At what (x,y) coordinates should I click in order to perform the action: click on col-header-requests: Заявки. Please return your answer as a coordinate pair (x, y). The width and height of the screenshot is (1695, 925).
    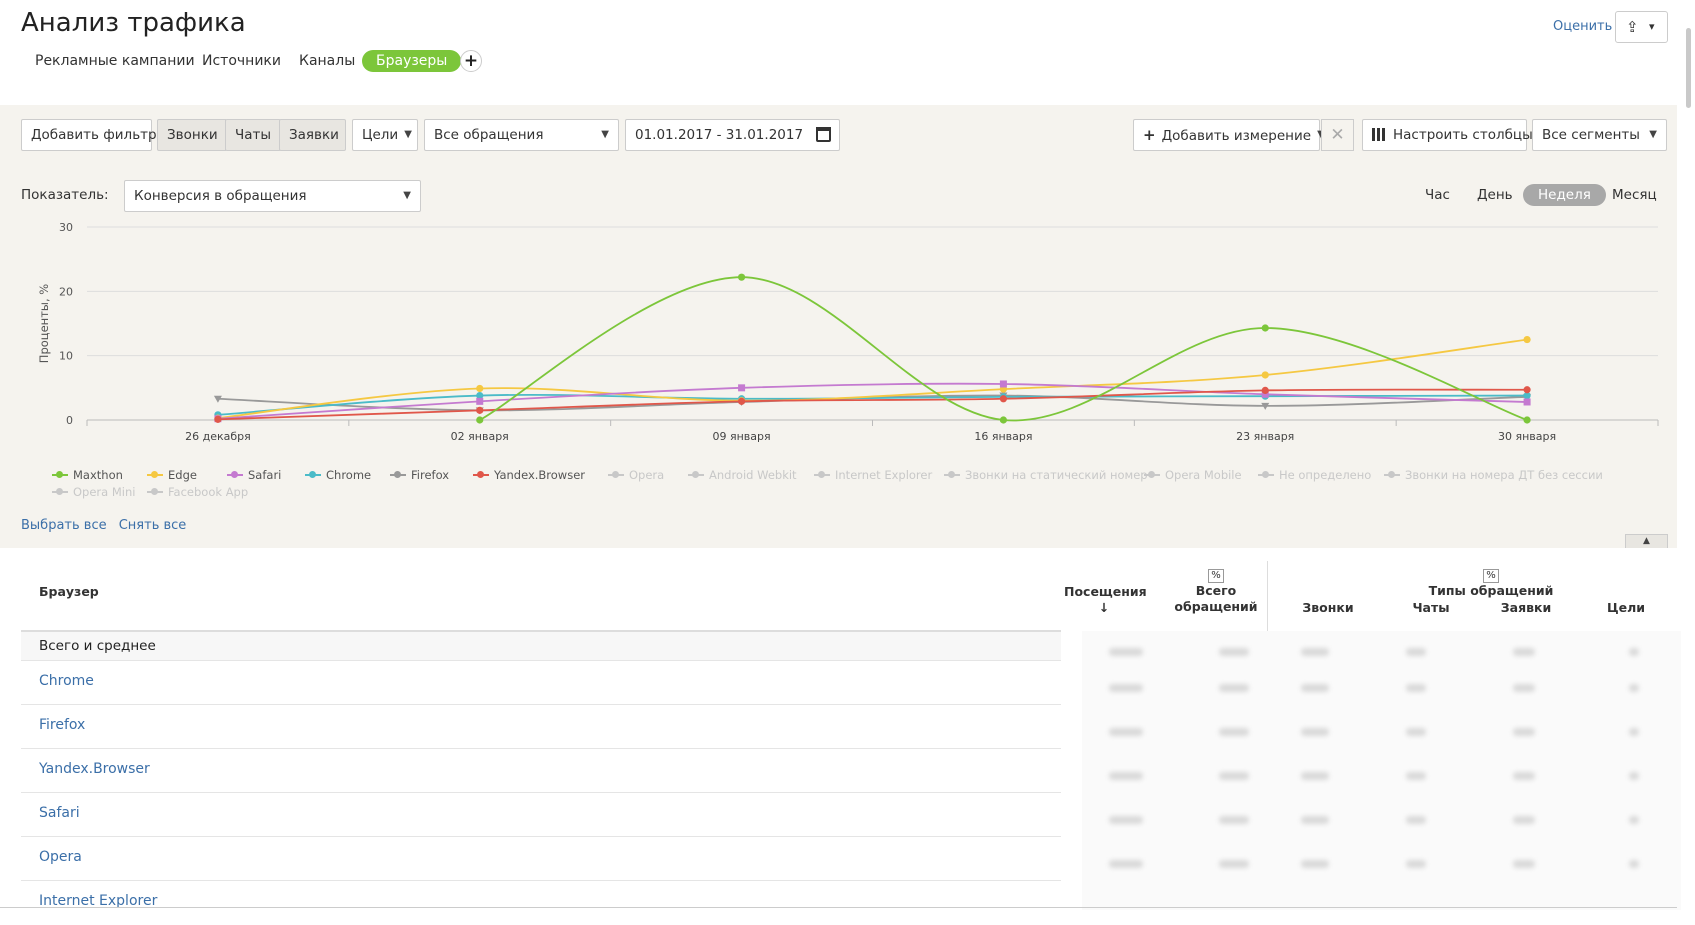
    Looking at the image, I should click on (1526, 608).